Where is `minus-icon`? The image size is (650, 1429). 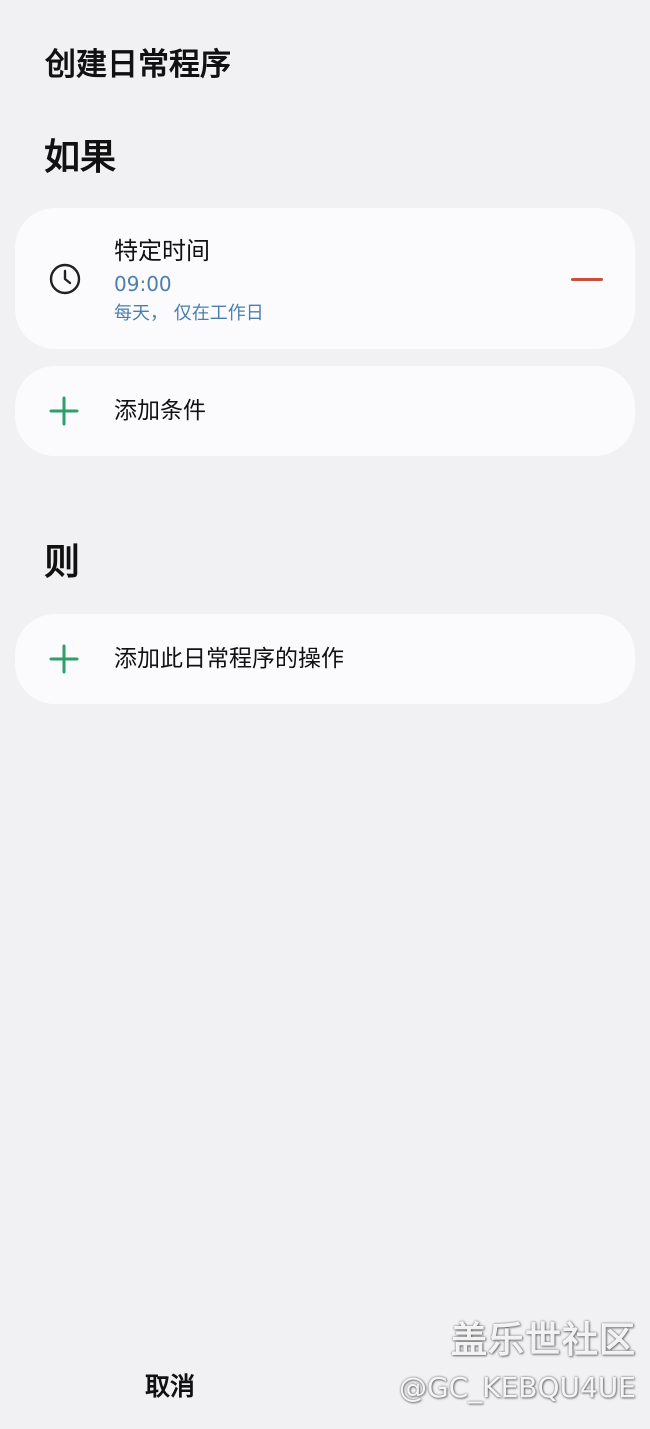
minus-icon is located at coordinates (587, 279).